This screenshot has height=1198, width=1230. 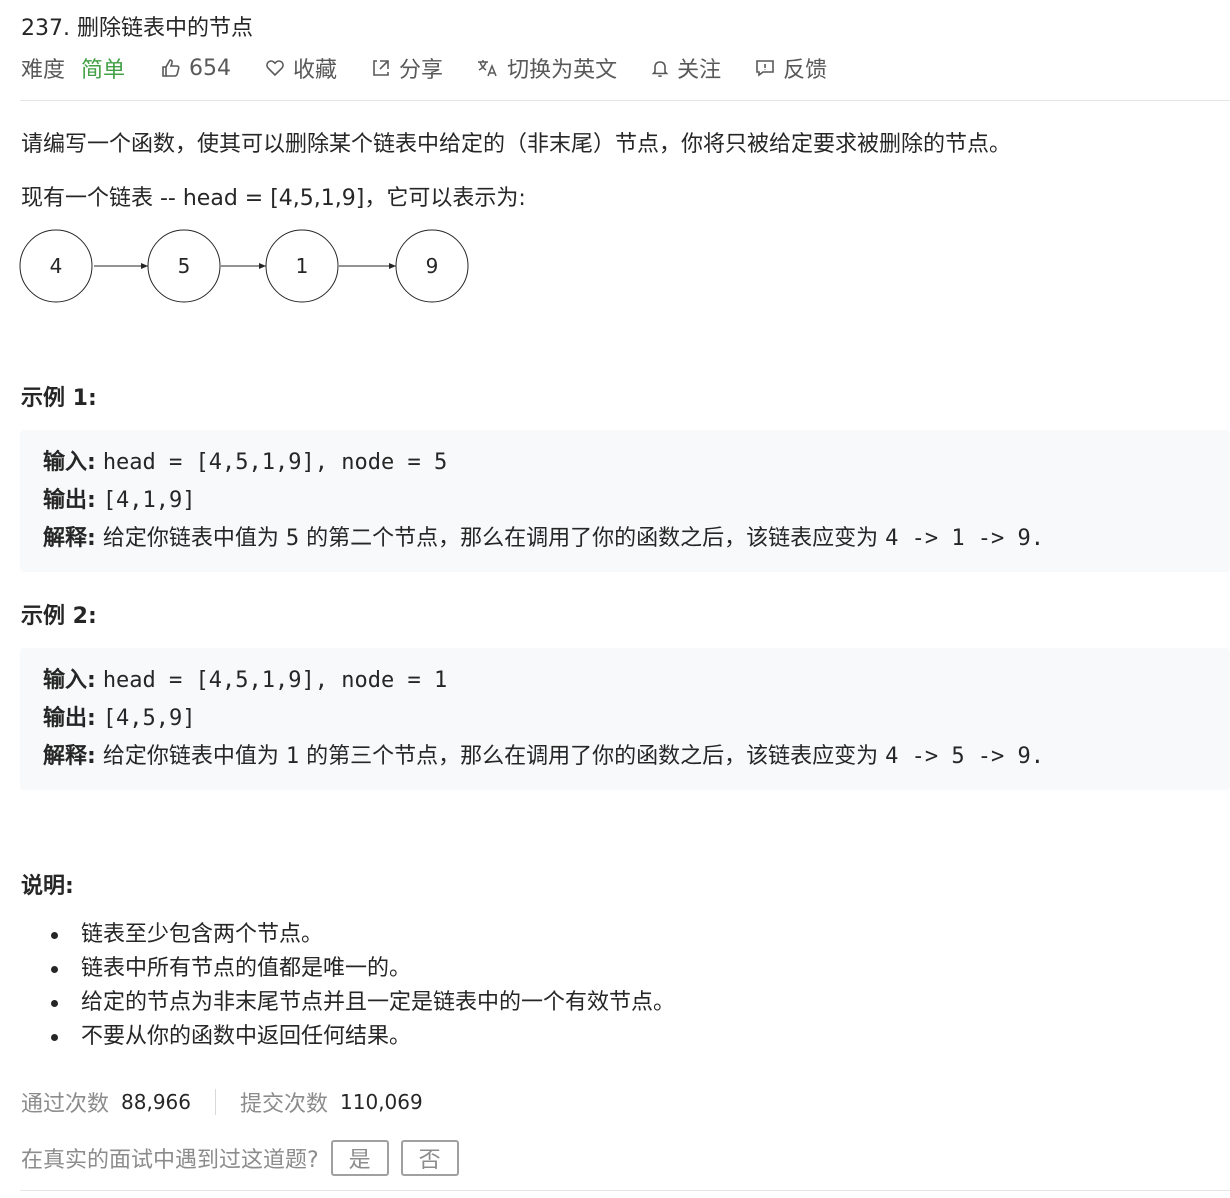 I want to click on favorite-label: 收藏, so click(x=315, y=70).